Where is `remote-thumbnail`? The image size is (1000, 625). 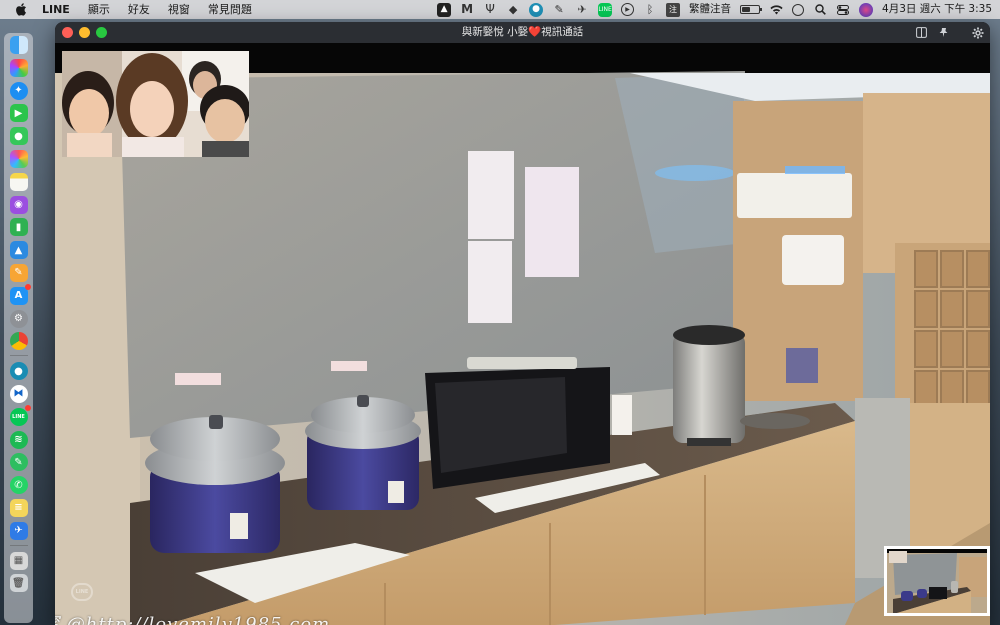 remote-thumbnail is located at coordinates (937, 581).